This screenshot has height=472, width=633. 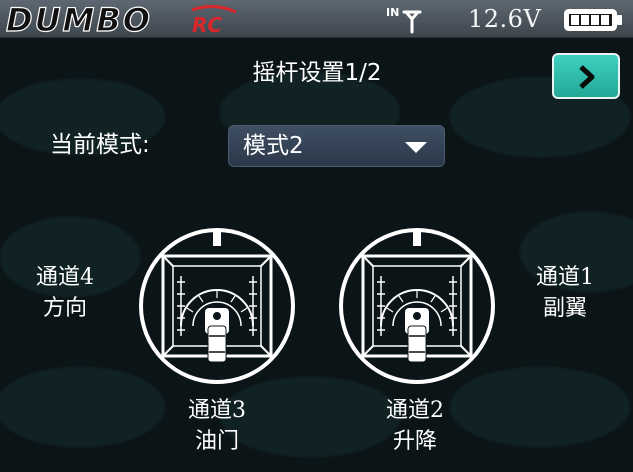 What do you see at coordinates (416, 147) in the screenshot?
I see `caret-down-icon` at bounding box center [416, 147].